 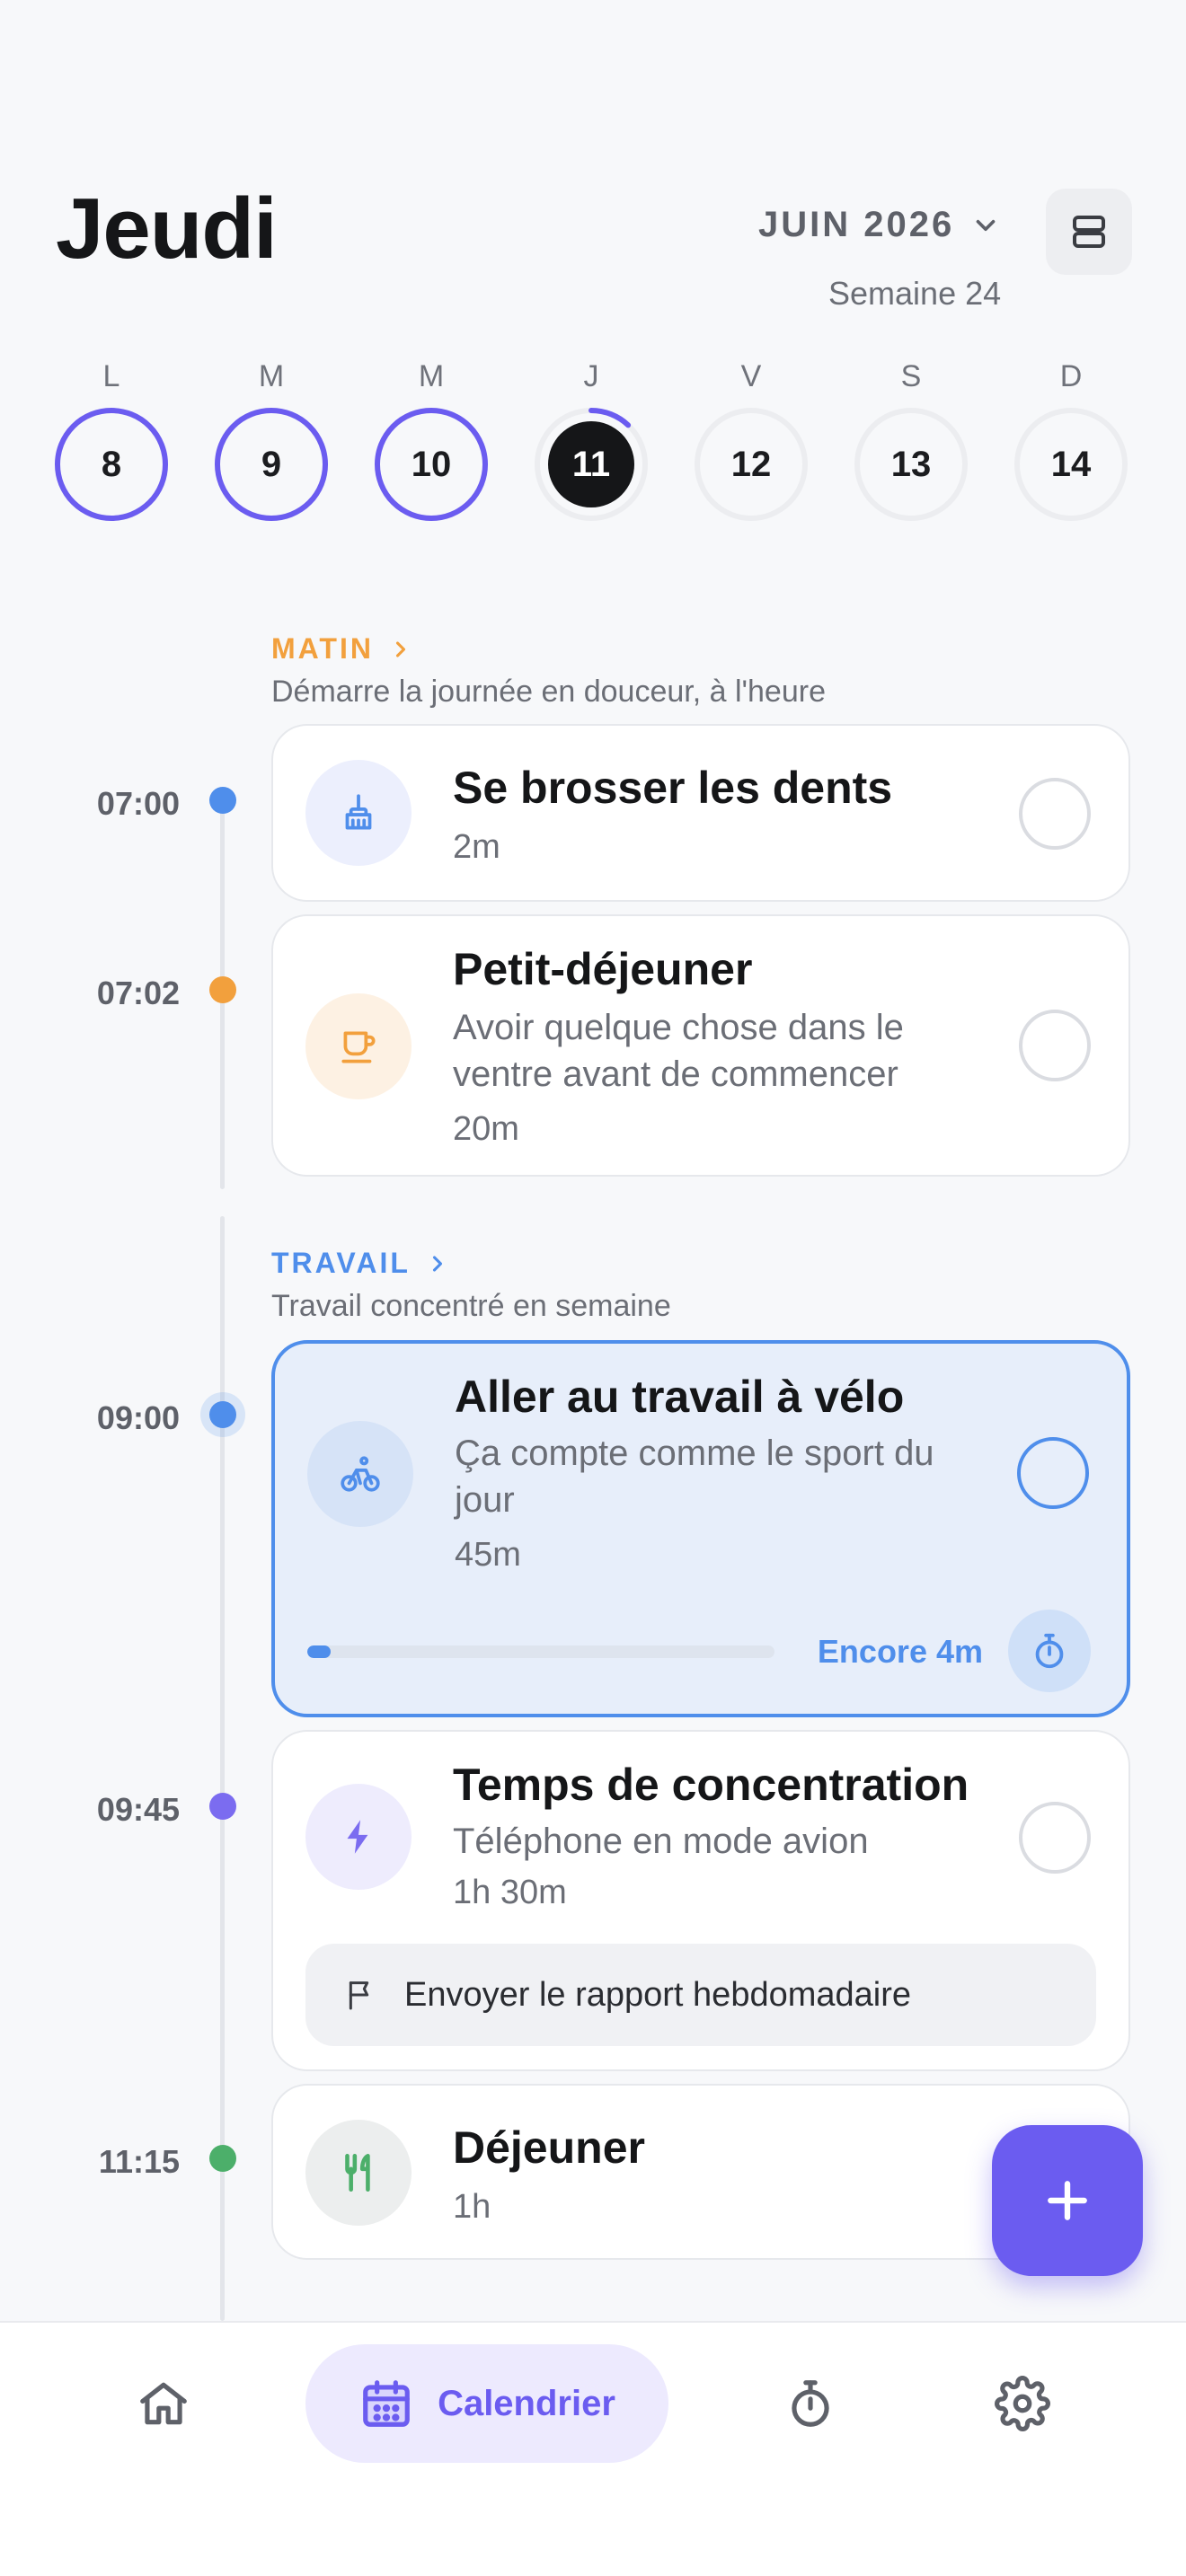 What do you see at coordinates (680, 1397) in the screenshot?
I see `task-title: Aller au travail à vélo` at bounding box center [680, 1397].